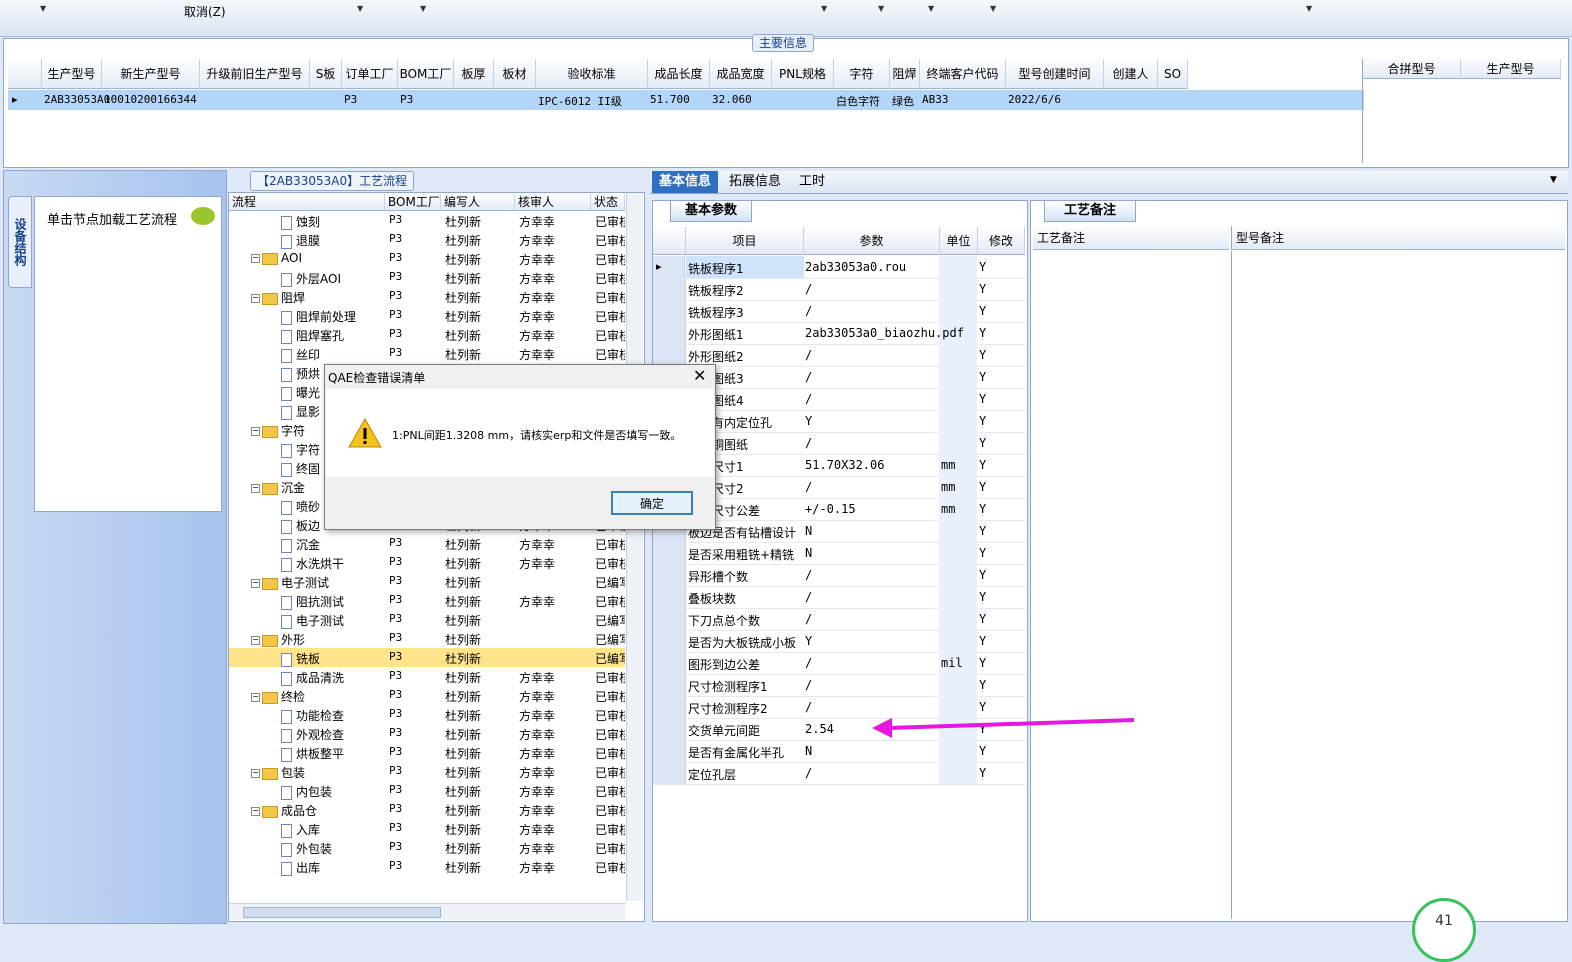 The height and width of the screenshot is (962, 1572). I want to click on load-process-box: 单击节点加载工艺流程, so click(128, 354).